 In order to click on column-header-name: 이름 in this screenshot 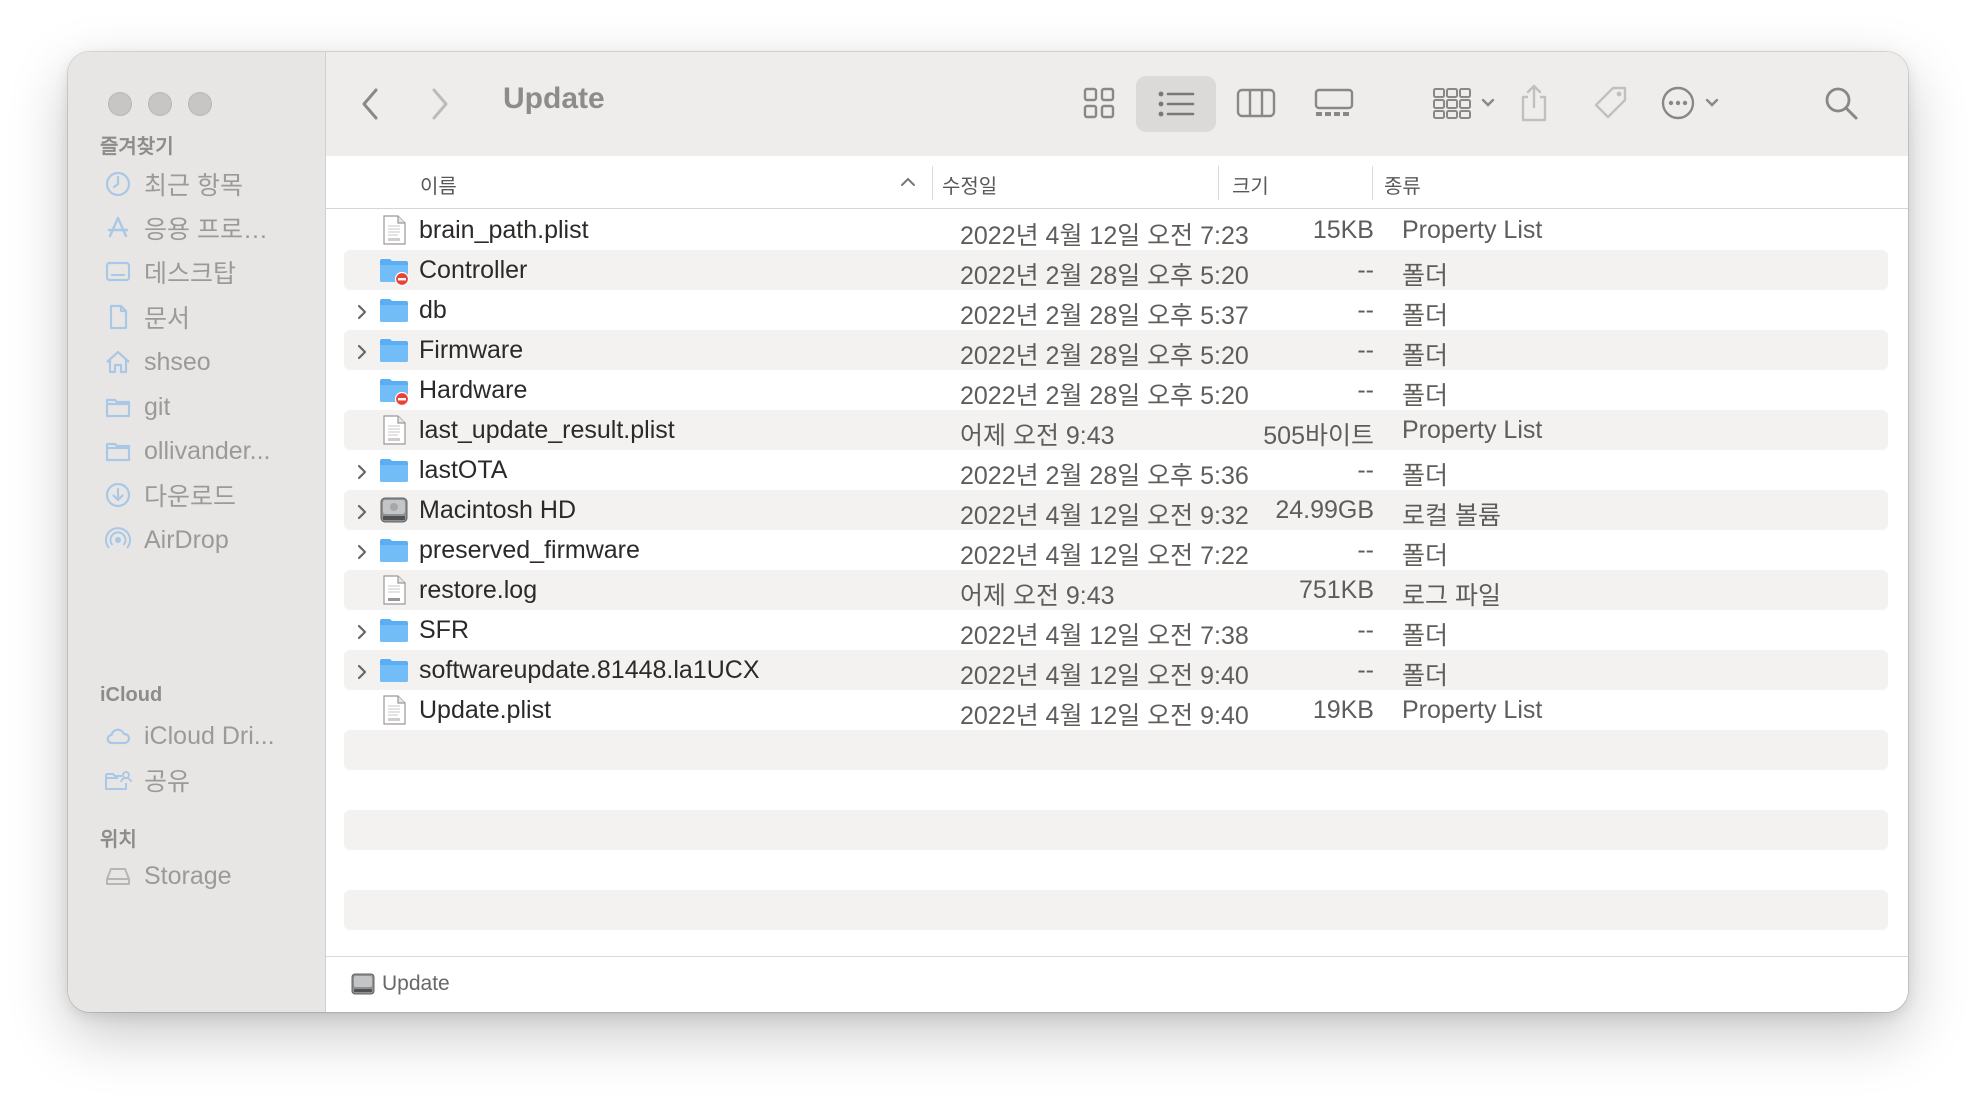, I will do `click(438, 184)`.